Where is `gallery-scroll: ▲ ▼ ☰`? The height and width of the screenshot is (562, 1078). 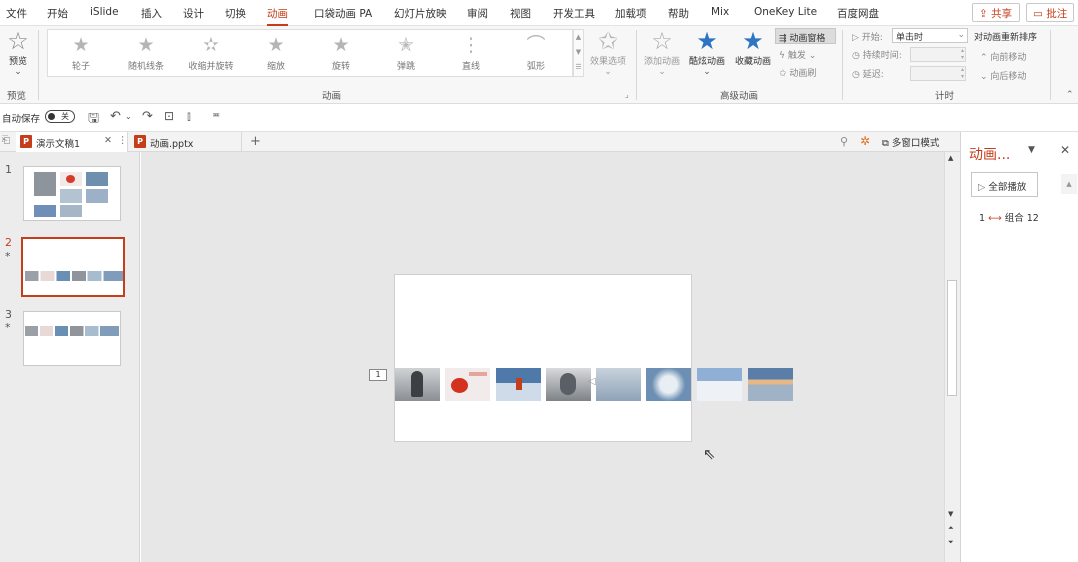 gallery-scroll: ▲ ▼ ☰ is located at coordinates (578, 53).